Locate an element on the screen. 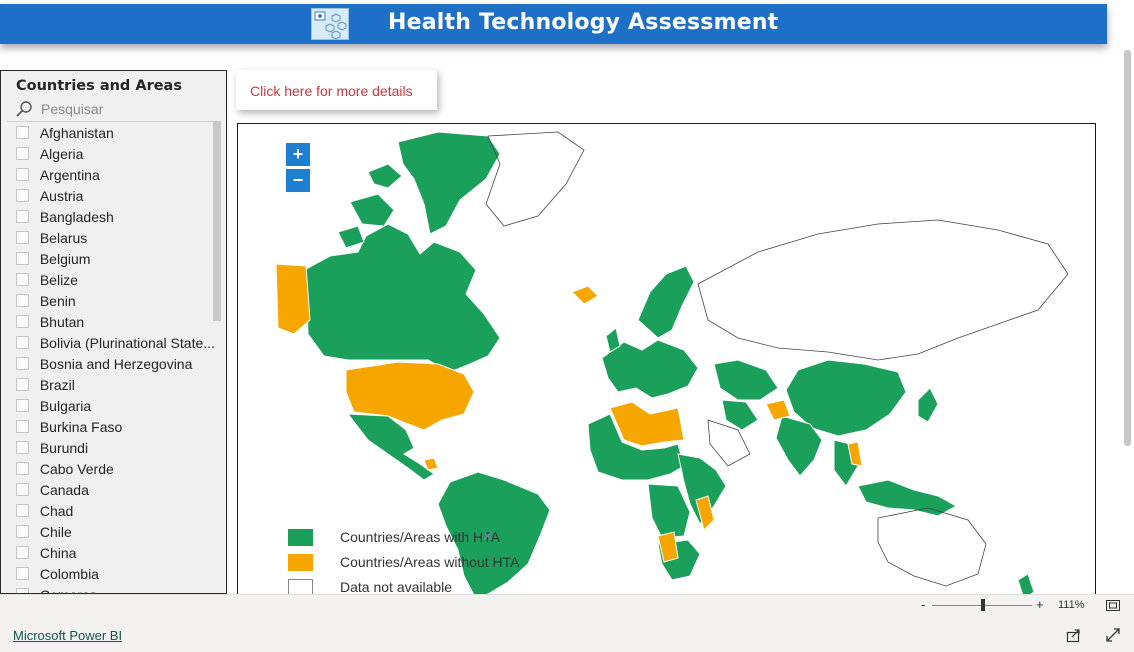 The image size is (1134, 652). zoom-out-button: - is located at coordinates (923, 604).